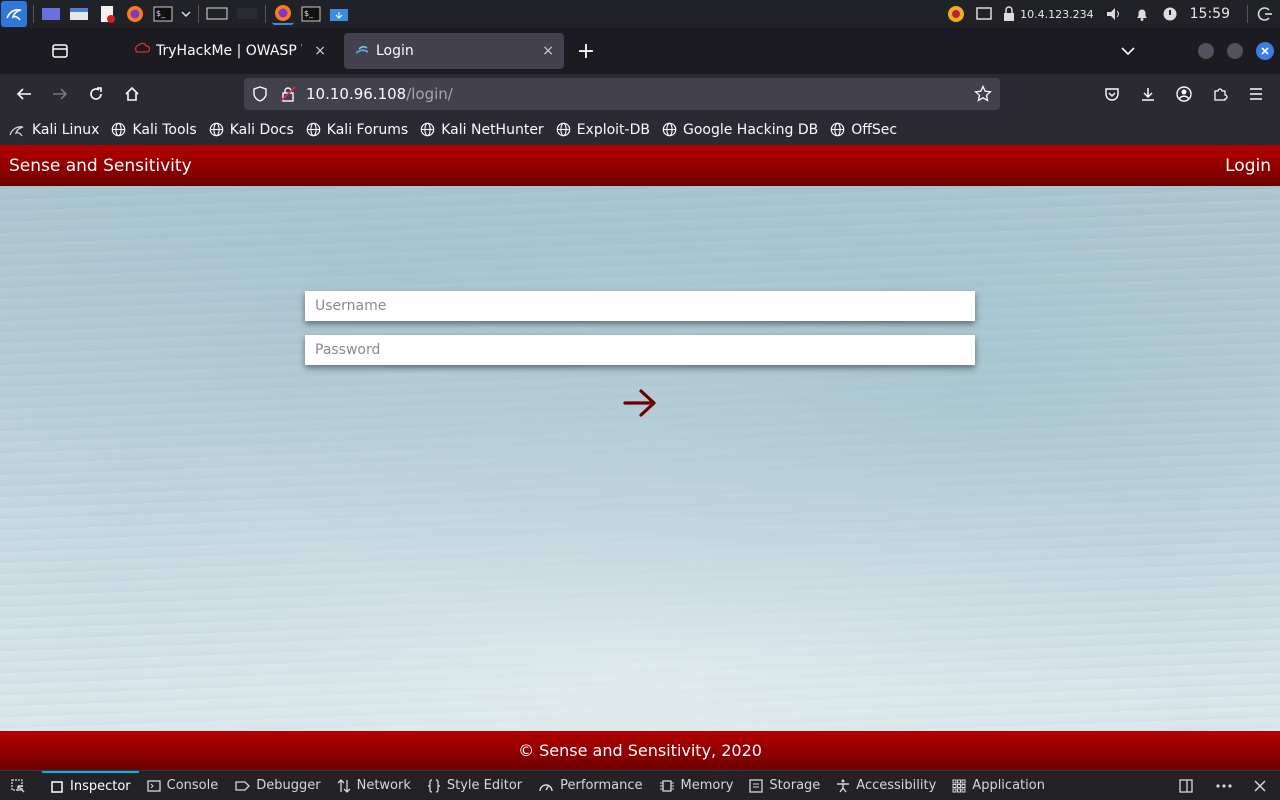 This screenshot has height=800, width=1280. I want to click on submit-arrow-button, so click(640, 403).